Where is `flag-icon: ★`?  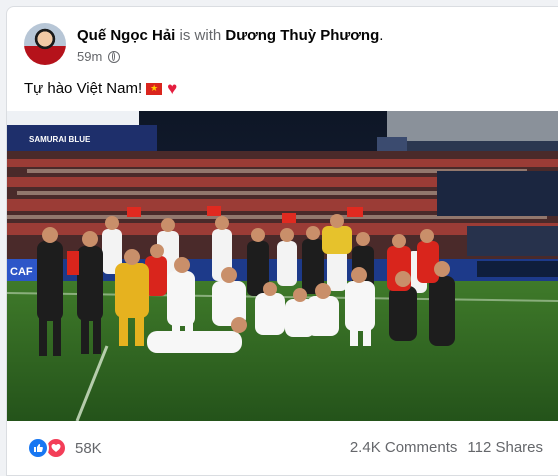
flag-icon: ★ is located at coordinates (154, 88).